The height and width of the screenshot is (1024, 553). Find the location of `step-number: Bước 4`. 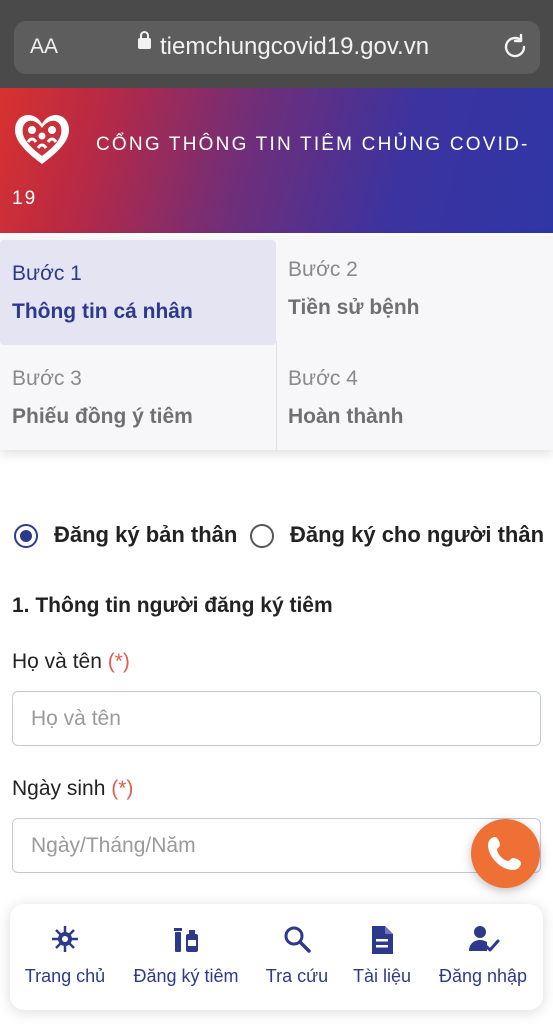

step-number: Bước 4 is located at coordinates (323, 378).